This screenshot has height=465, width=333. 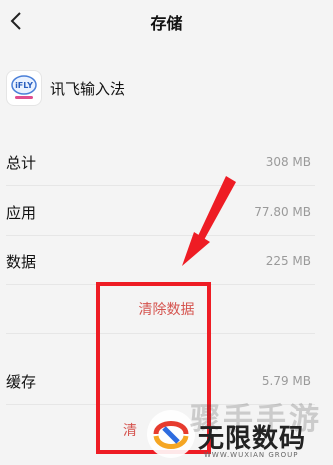 I want to click on watermark-url: WWW.WUXIAN GROUP, so click(x=251, y=455).